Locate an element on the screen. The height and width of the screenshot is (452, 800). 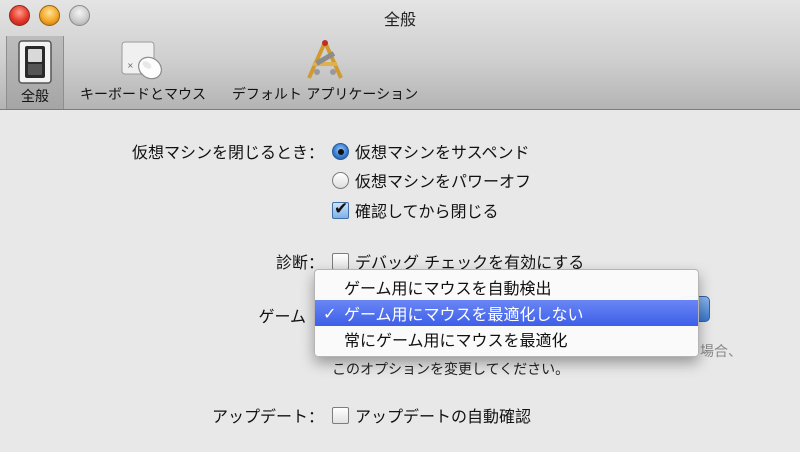
checkmark-icon: ✓ is located at coordinates (330, 313).